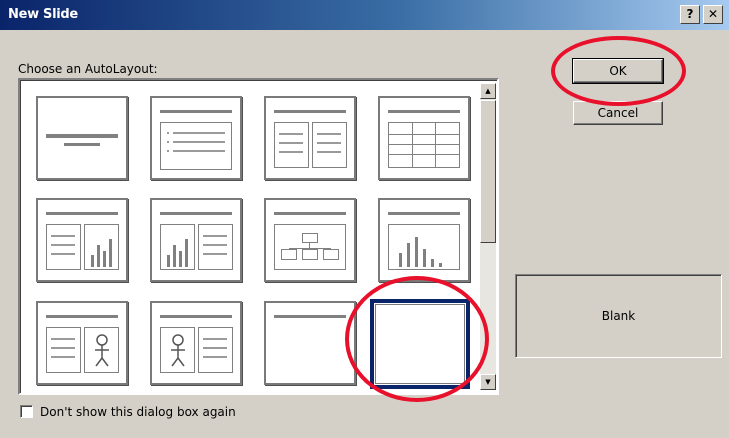  Describe the element at coordinates (310, 240) in the screenshot. I see `layout-thumbnail-organization-chart` at that location.